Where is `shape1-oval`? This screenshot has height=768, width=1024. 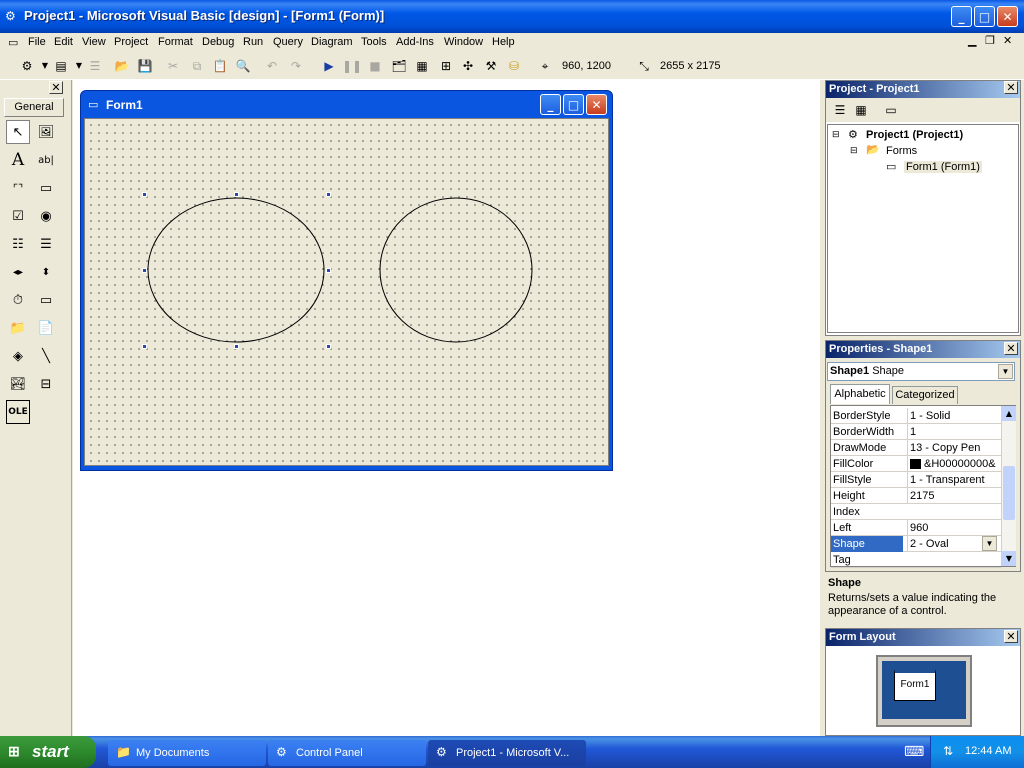
shape1-oval is located at coordinates (236, 270).